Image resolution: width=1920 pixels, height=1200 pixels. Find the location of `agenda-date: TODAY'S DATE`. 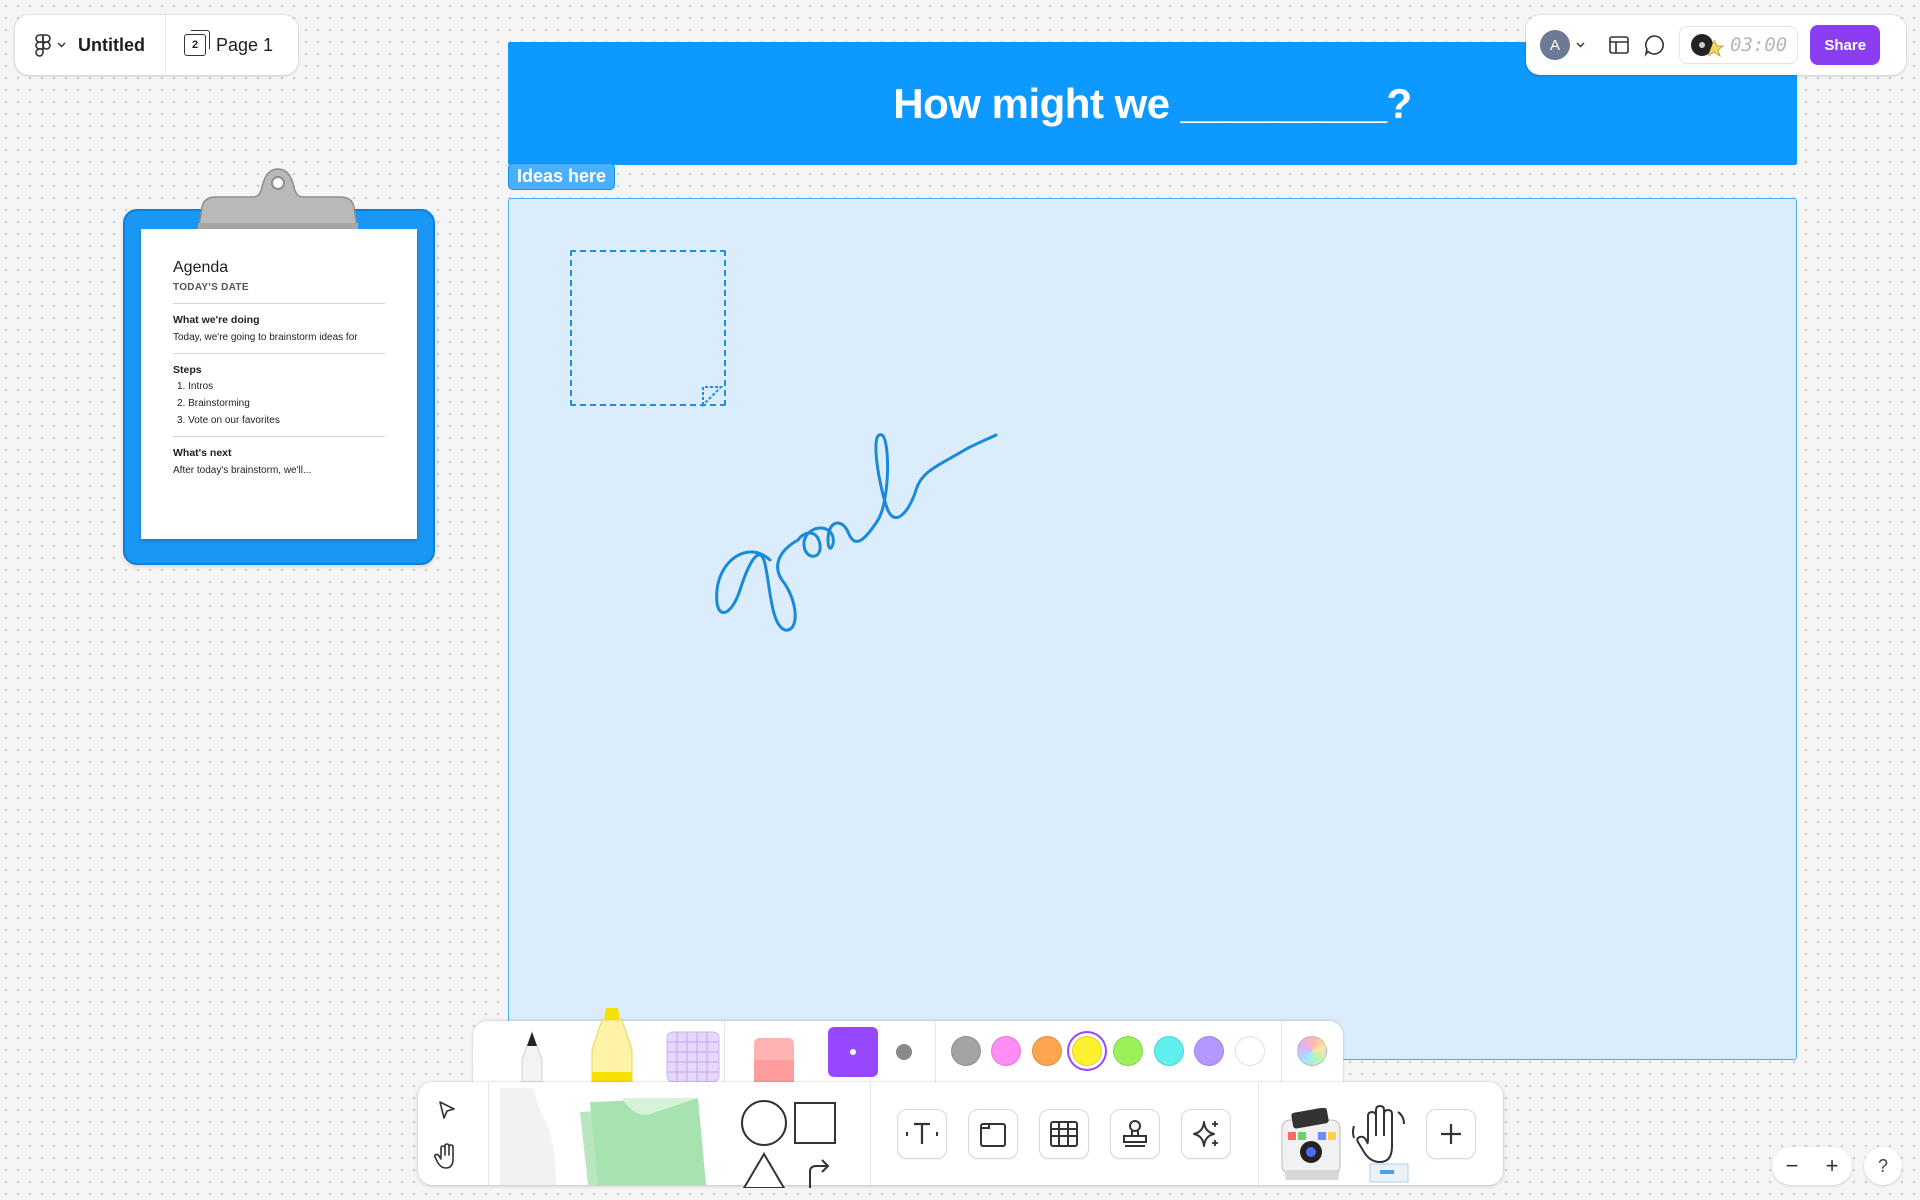

agenda-date: TODAY'S DATE is located at coordinates (211, 287).